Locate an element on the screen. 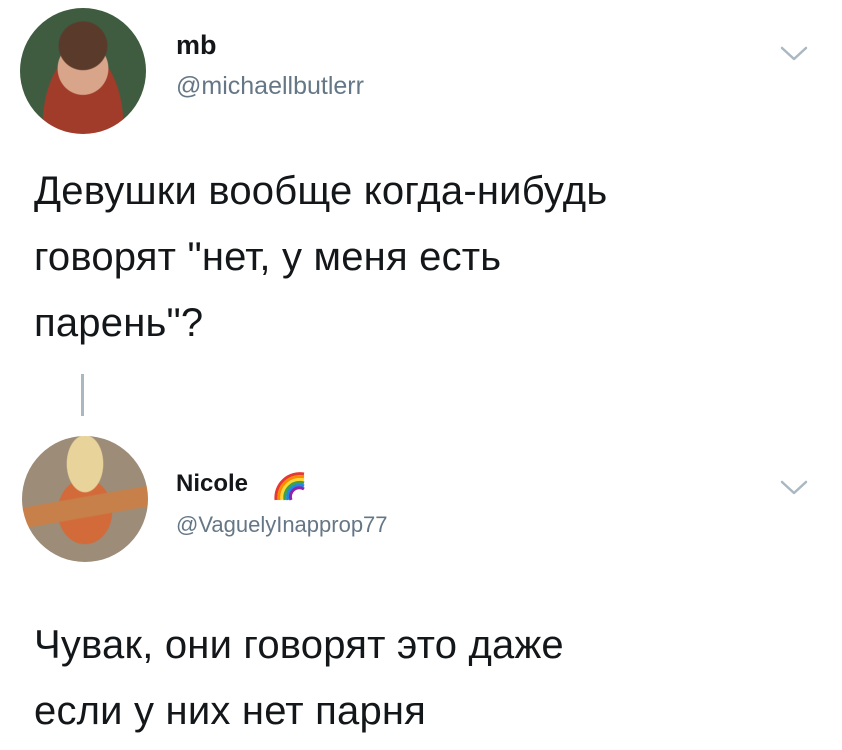 The height and width of the screenshot is (750, 842). display-name: Nicole is located at coordinates (212, 484).